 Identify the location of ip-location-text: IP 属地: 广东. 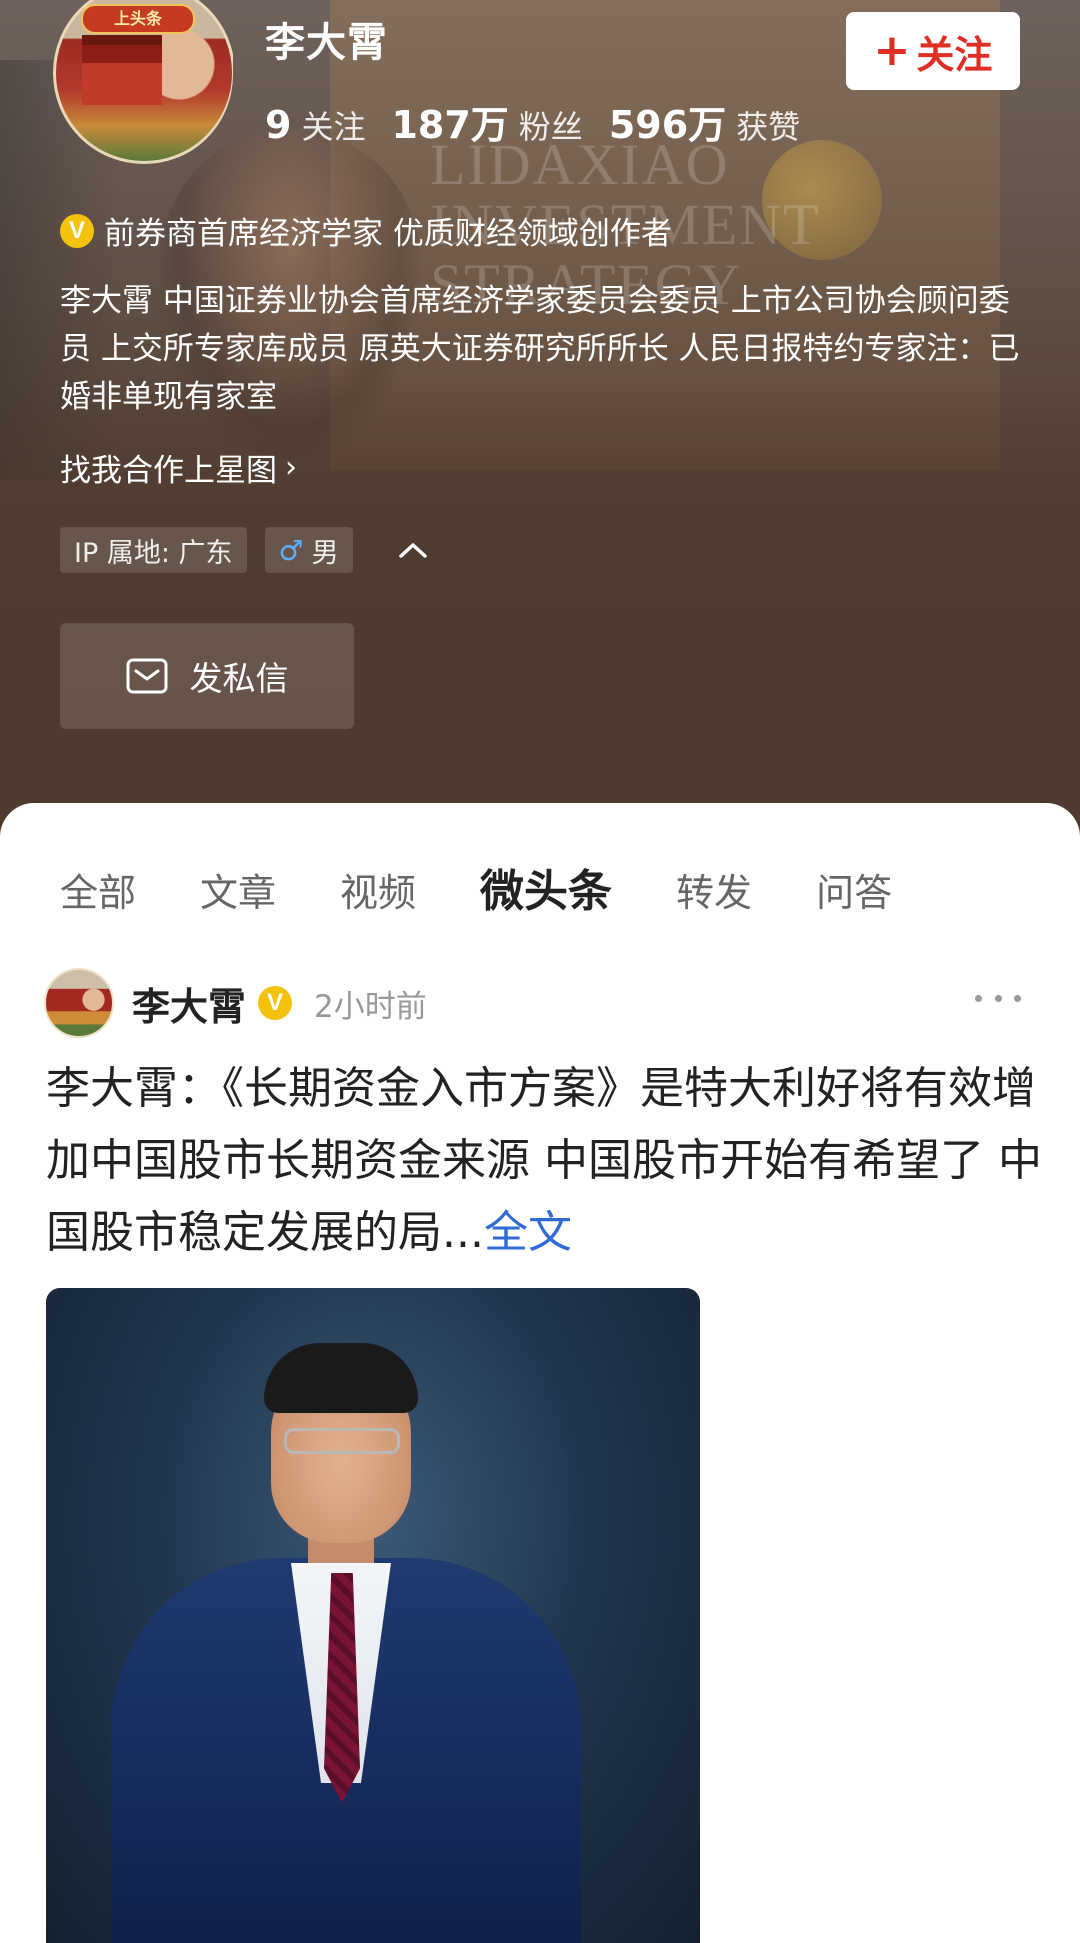
(153, 553).